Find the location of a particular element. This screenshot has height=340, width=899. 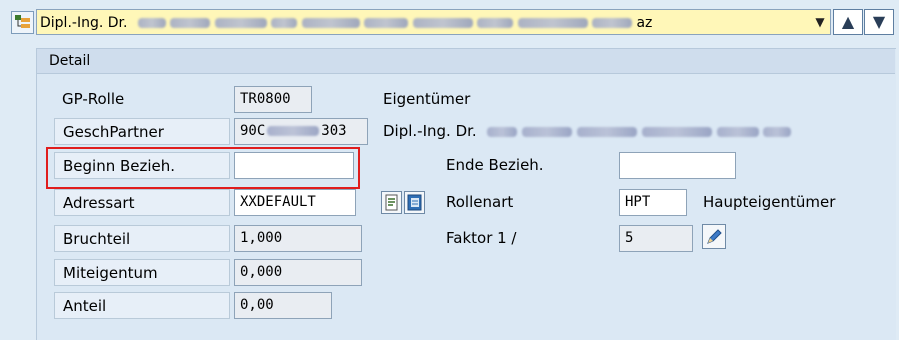

geschpartner-label: GeschPartner is located at coordinates (142, 131).